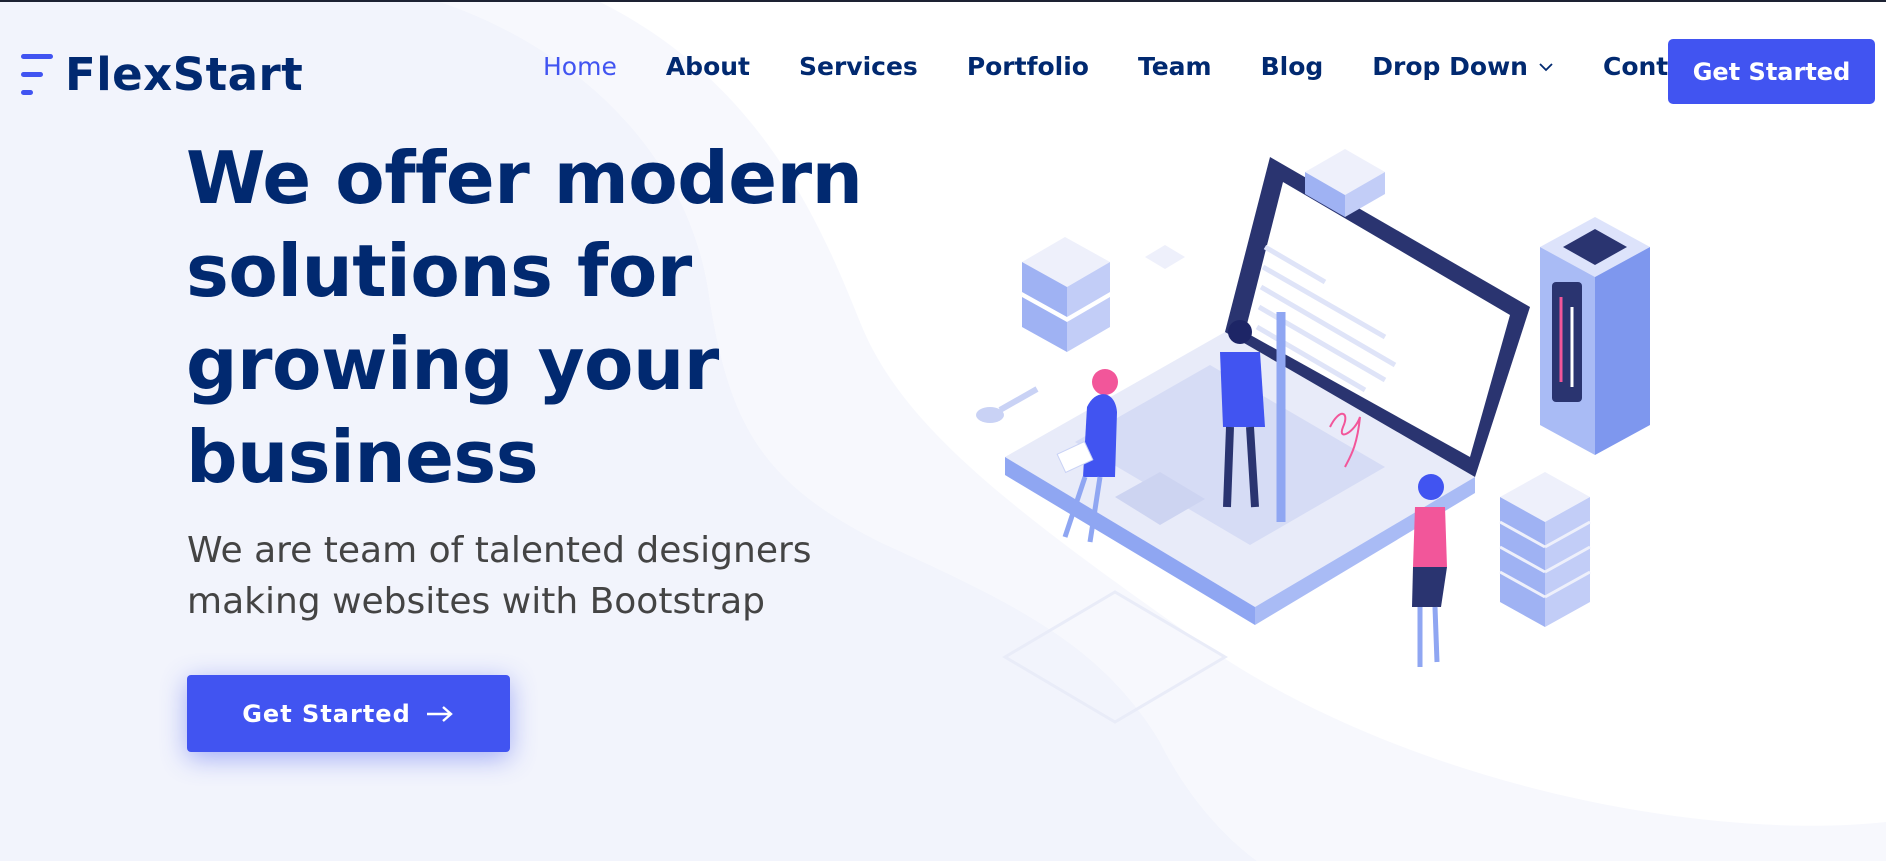 The image size is (1886, 861). Describe the element at coordinates (37, 74) in the screenshot. I see `logo-icon` at that location.